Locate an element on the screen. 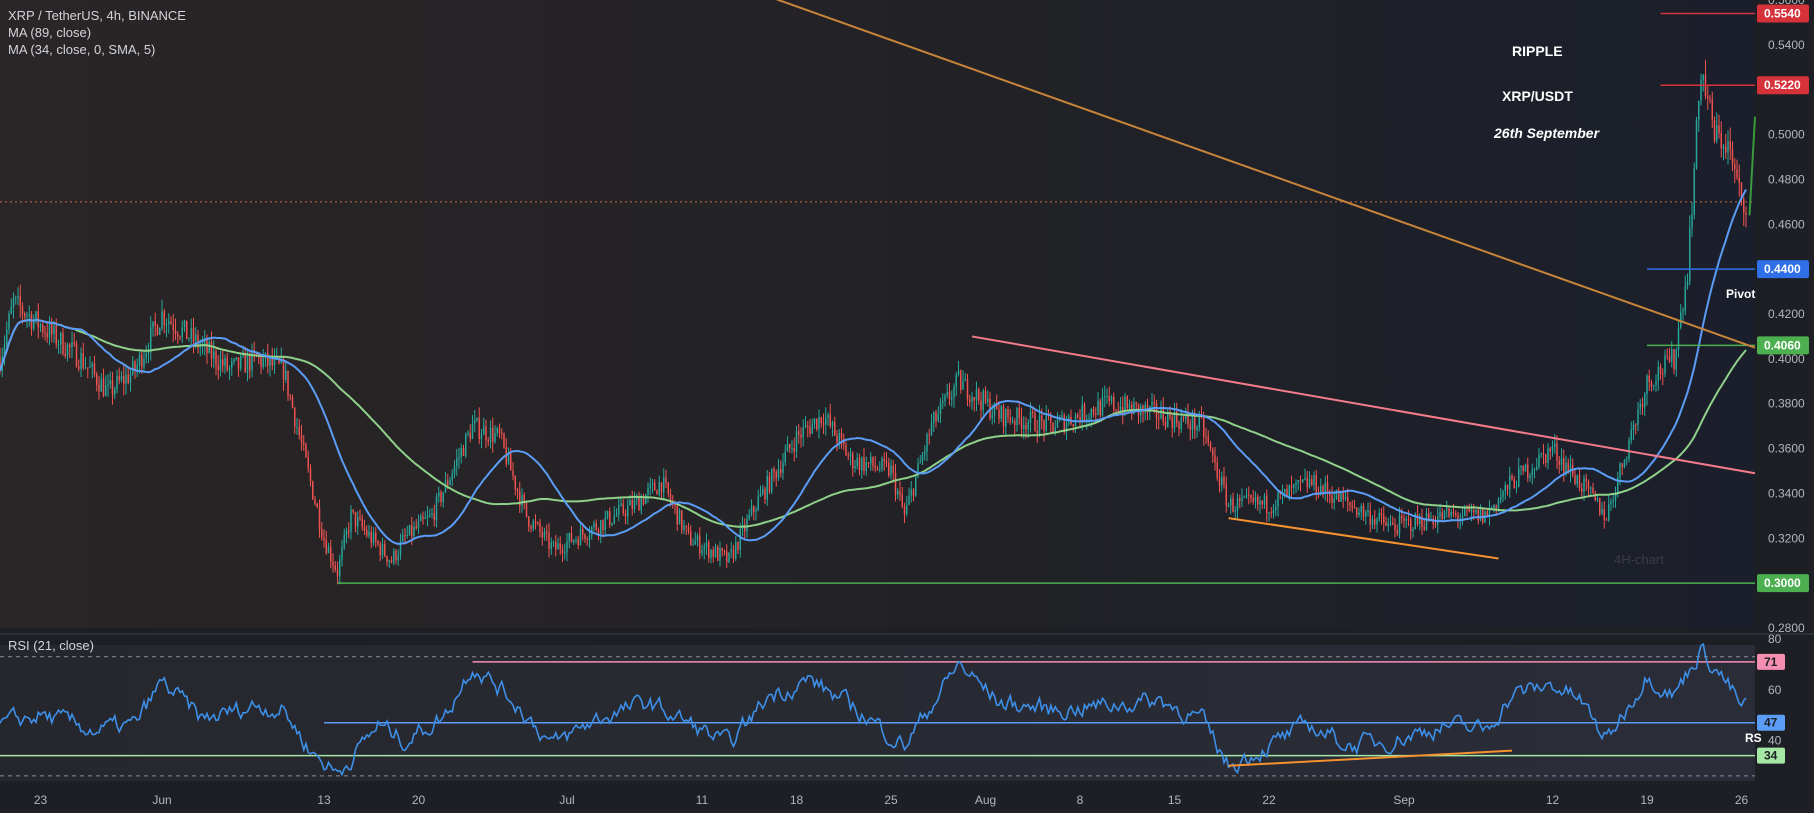  legend-symbol: XRP / TetherUS, 4h, BINANCE is located at coordinates (97, 15).